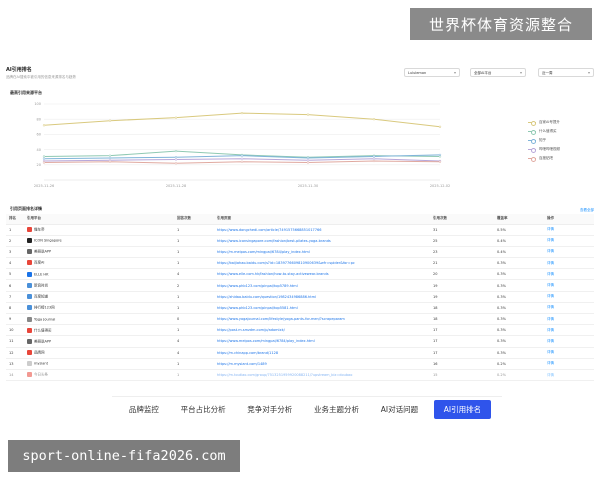  Describe the element at coordinates (15, 353) in the screenshot. I see `rank-cell: 12` at that location.